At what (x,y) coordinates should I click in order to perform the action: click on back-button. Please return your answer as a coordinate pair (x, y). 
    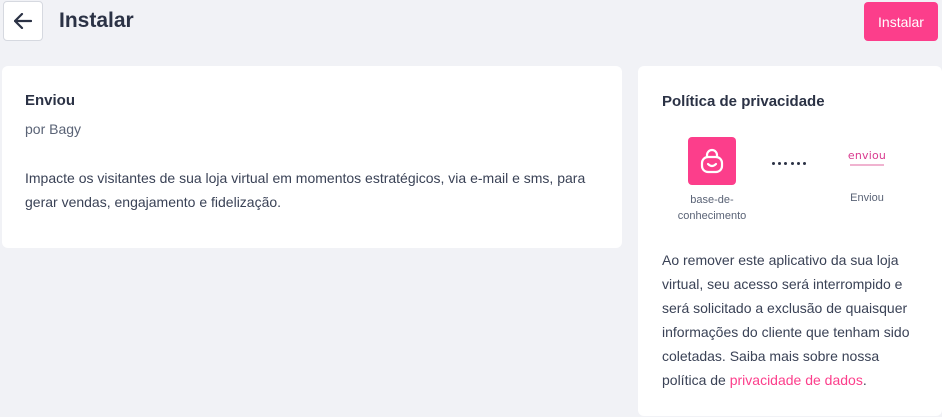
    Looking at the image, I should click on (23, 21).